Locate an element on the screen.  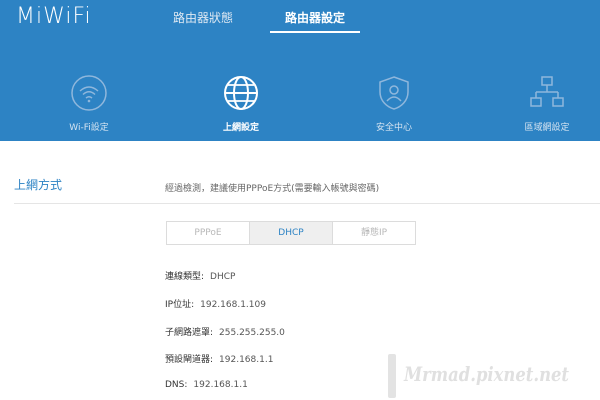
dns-value: 192.168.1.1 is located at coordinates (220, 385).